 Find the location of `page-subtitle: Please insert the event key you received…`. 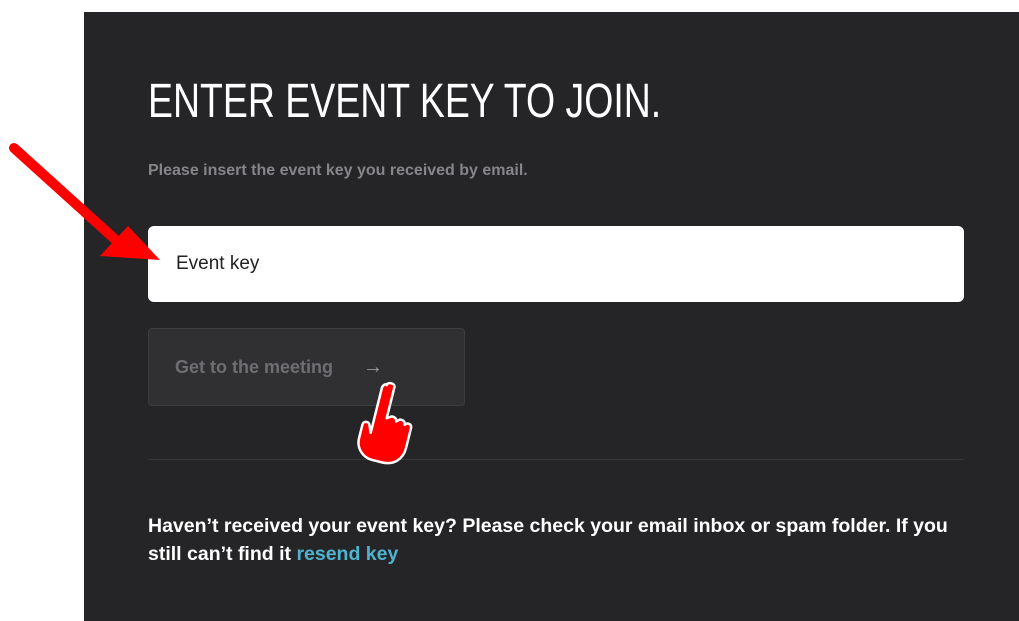

page-subtitle: Please insert the event key you received… is located at coordinates (338, 170).